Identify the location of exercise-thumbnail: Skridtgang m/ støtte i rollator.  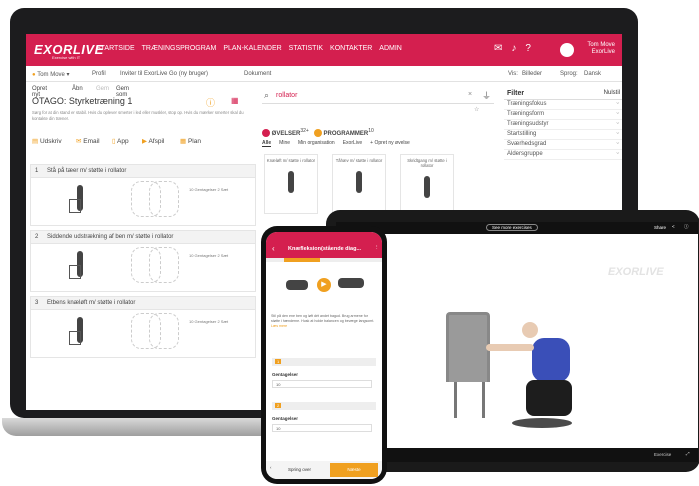
(427, 184).